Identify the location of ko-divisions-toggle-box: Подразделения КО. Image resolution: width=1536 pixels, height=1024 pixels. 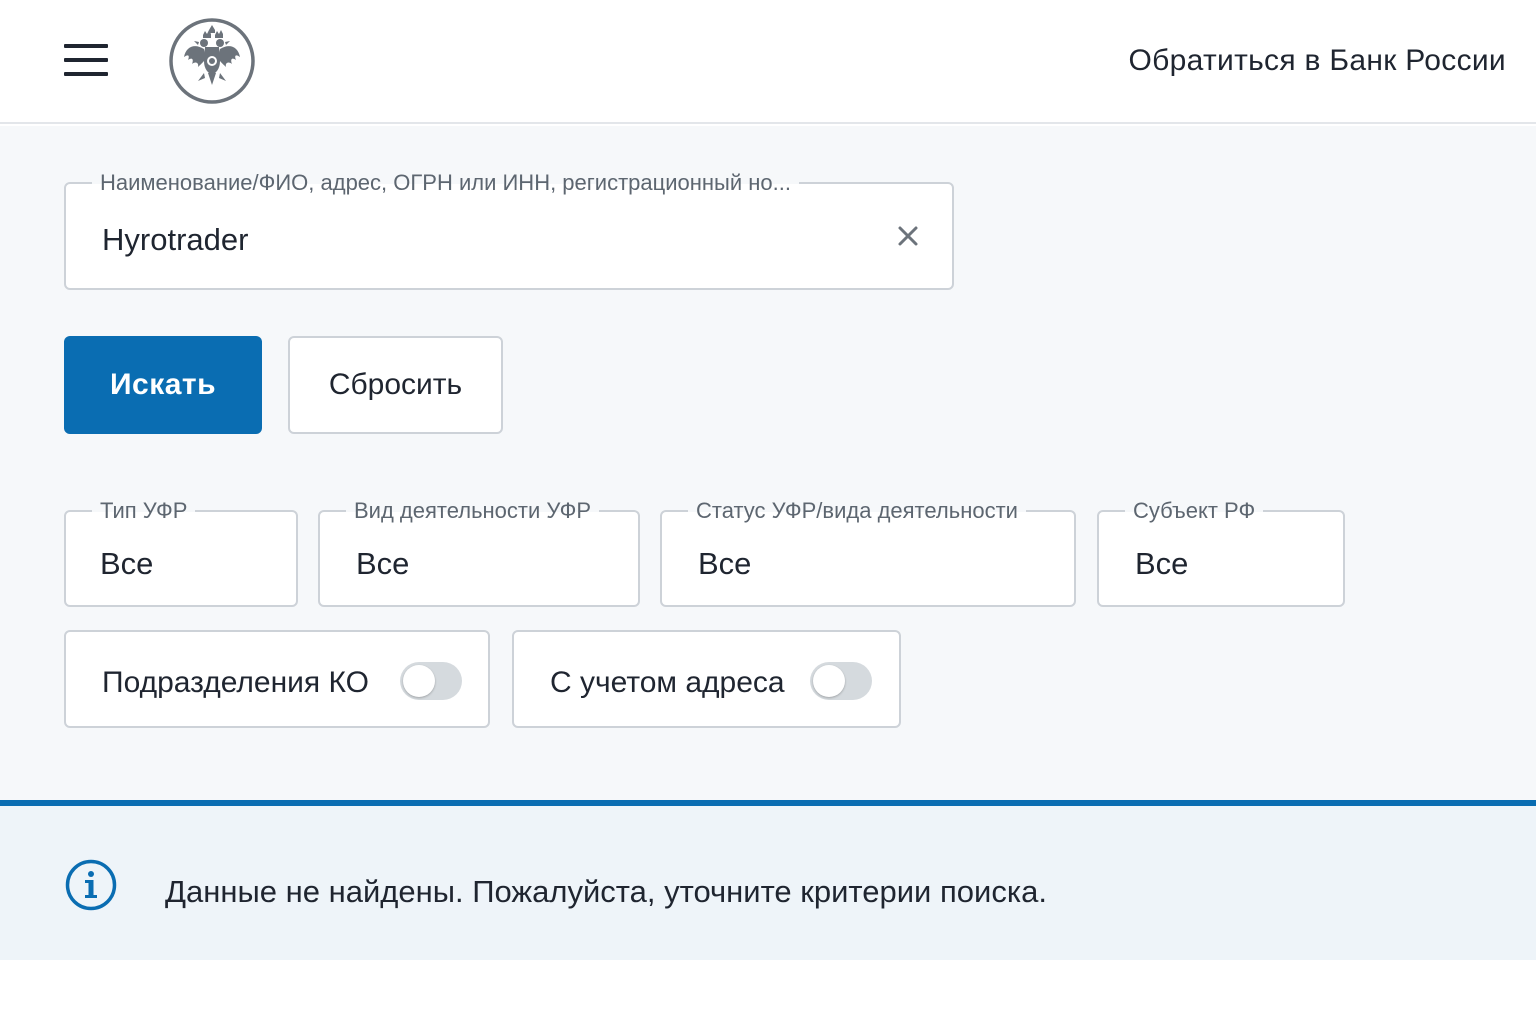
(277, 679).